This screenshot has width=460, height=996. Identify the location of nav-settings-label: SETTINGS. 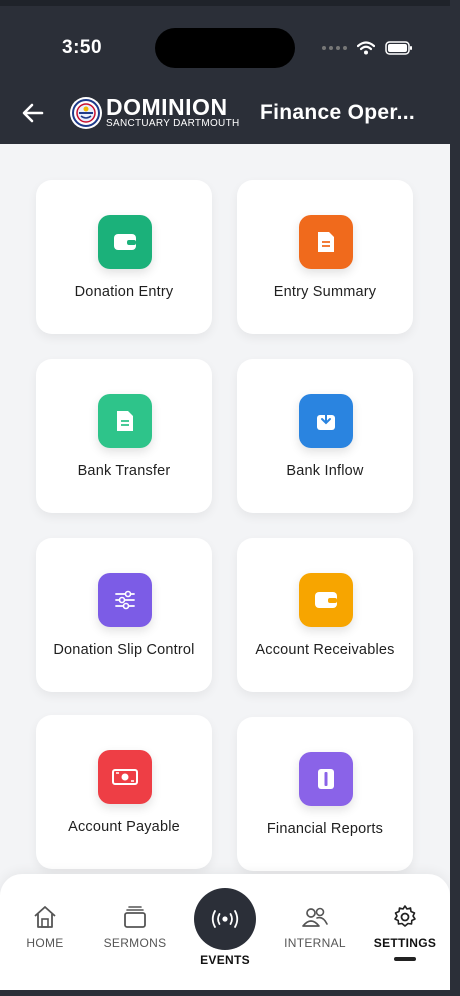
(405, 943).